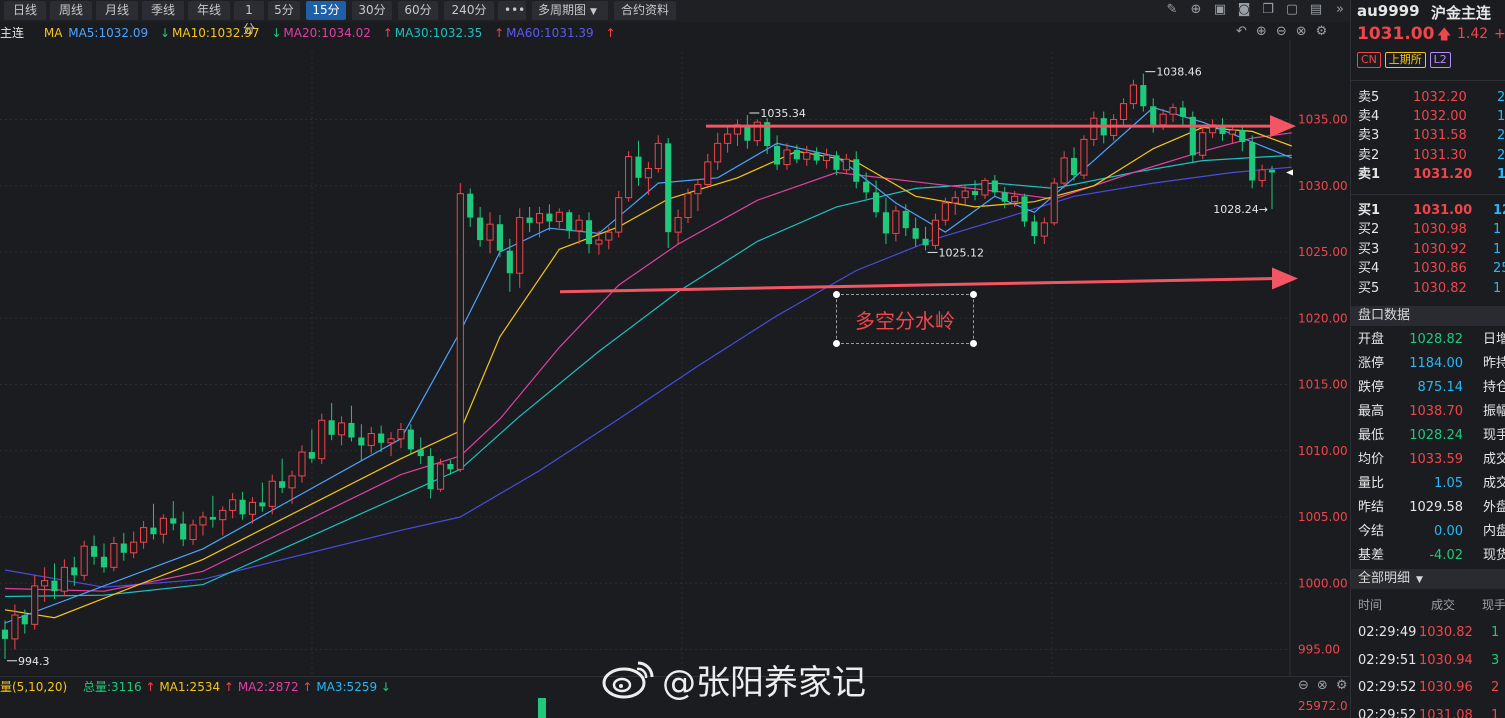 The width and height of the screenshot is (1505, 718). Describe the element at coordinates (117, 10) in the screenshot. I see `period-month-button: 月线` at that location.